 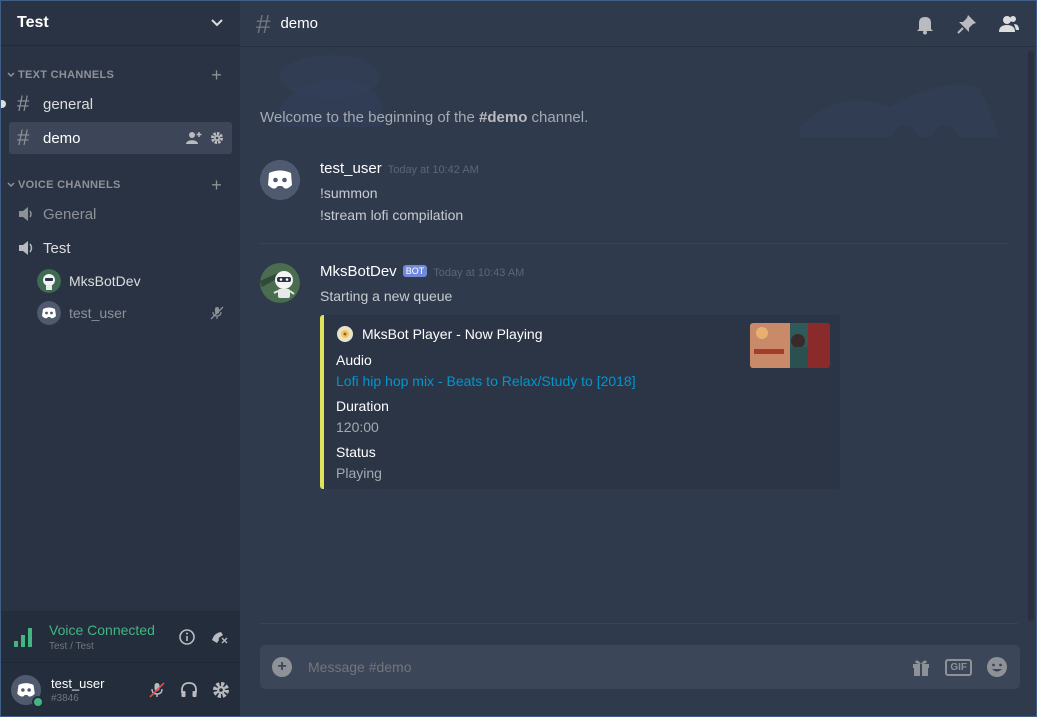 What do you see at coordinates (415, 271) in the screenshot?
I see `bot-badge: BOT` at bounding box center [415, 271].